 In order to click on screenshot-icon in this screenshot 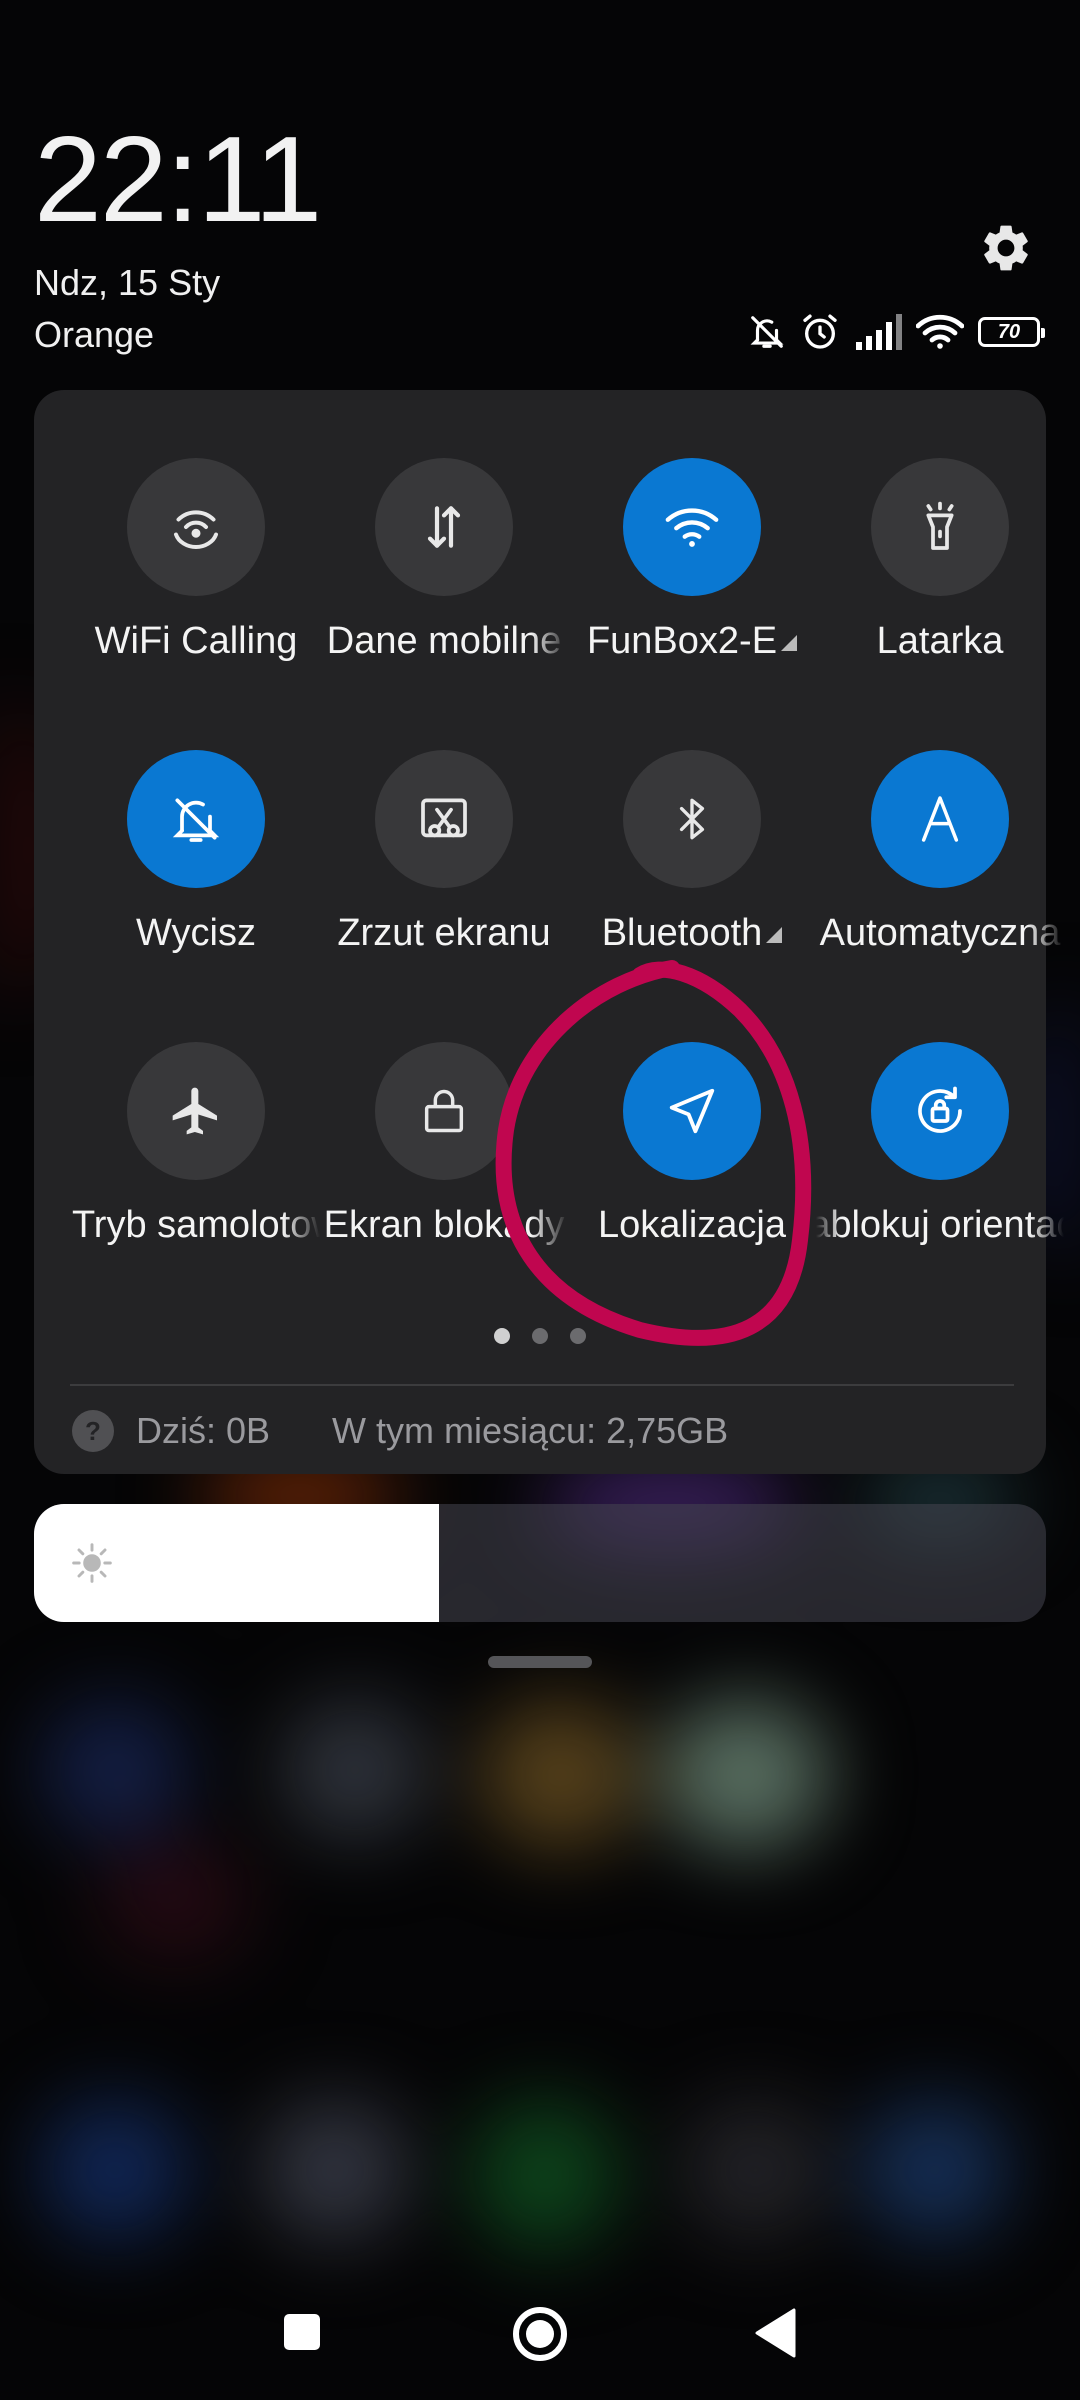, I will do `click(444, 818)`.